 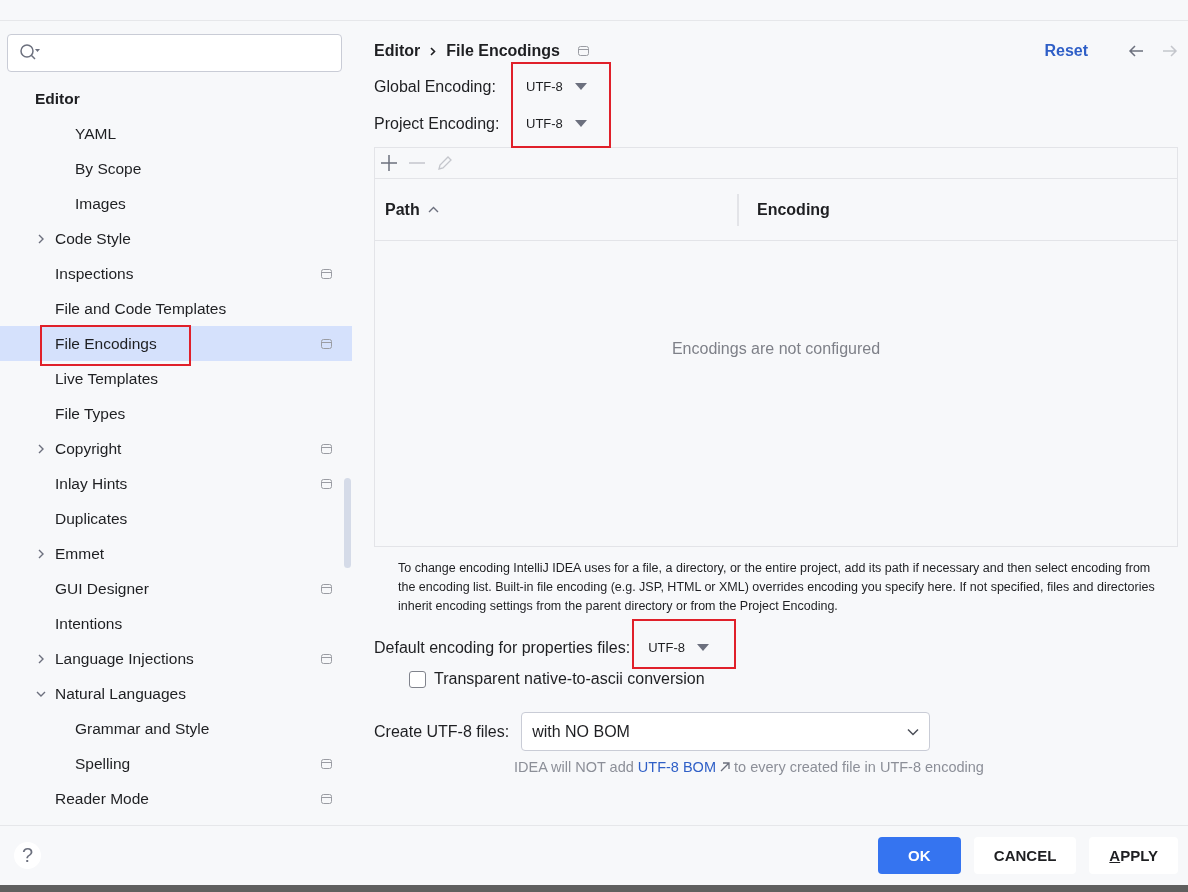 What do you see at coordinates (176, 763) in the screenshot?
I see `tree-item: Spelling` at bounding box center [176, 763].